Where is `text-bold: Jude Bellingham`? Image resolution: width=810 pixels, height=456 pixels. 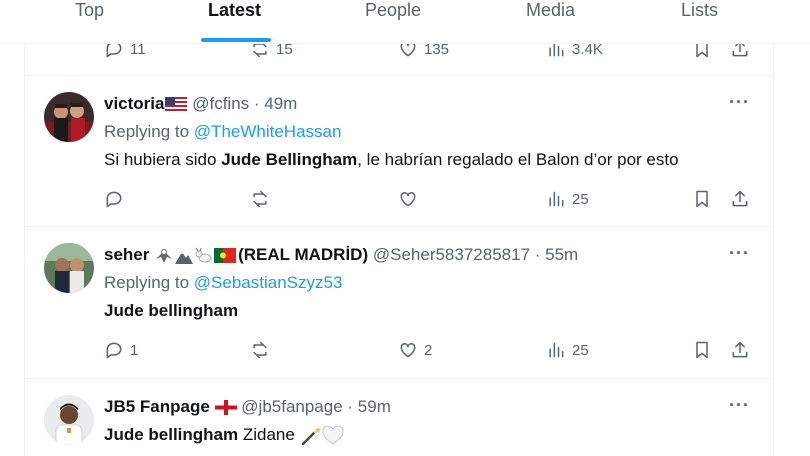
text-bold: Jude Bellingham is located at coordinates (289, 159).